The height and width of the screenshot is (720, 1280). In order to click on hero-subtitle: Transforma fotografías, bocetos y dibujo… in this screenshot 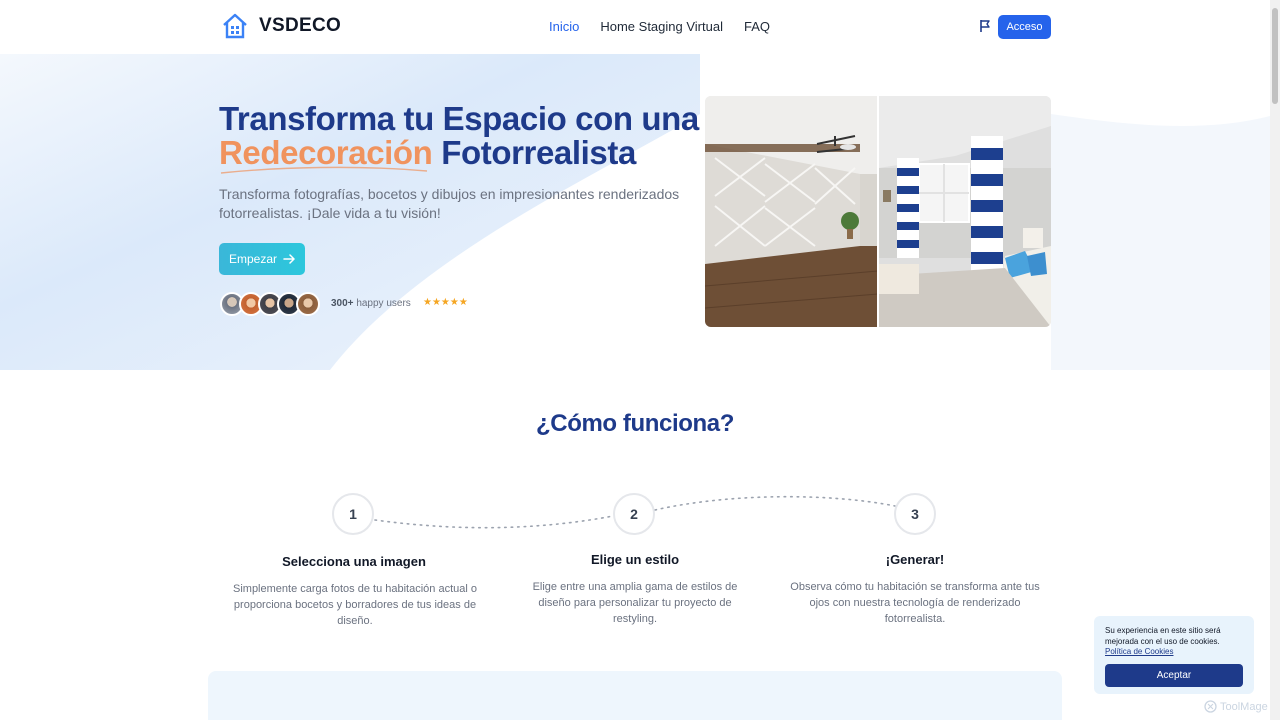, I will do `click(449, 203)`.